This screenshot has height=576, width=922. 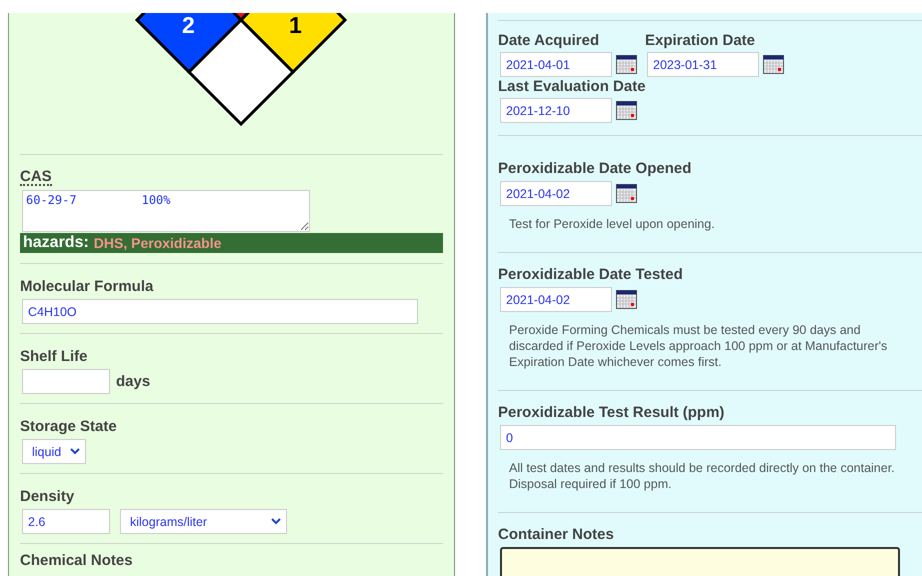 What do you see at coordinates (549, 40) in the screenshot?
I see `field-label: Date Acquired` at bounding box center [549, 40].